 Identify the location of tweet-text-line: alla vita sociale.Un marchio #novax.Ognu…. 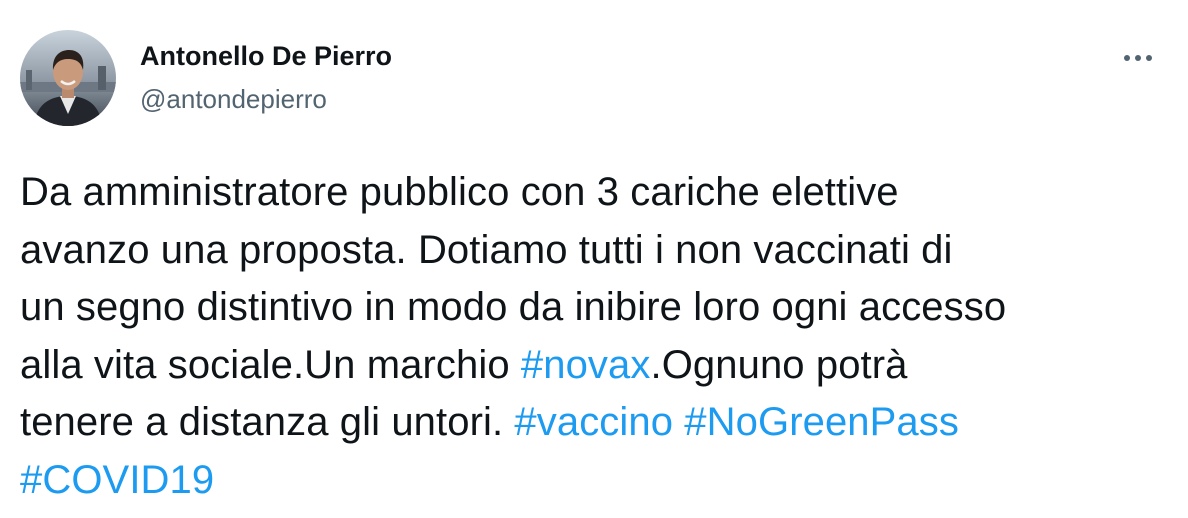
(590, 366).